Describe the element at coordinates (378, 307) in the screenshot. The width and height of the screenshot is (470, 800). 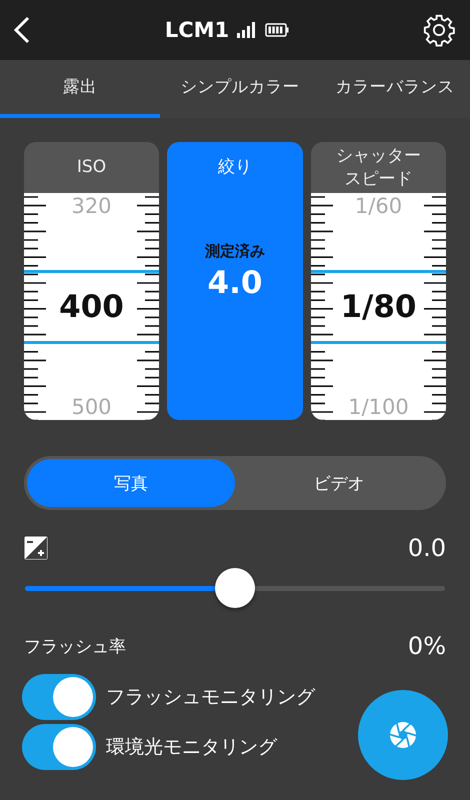
I see `dial-value: 1/80` at that location.